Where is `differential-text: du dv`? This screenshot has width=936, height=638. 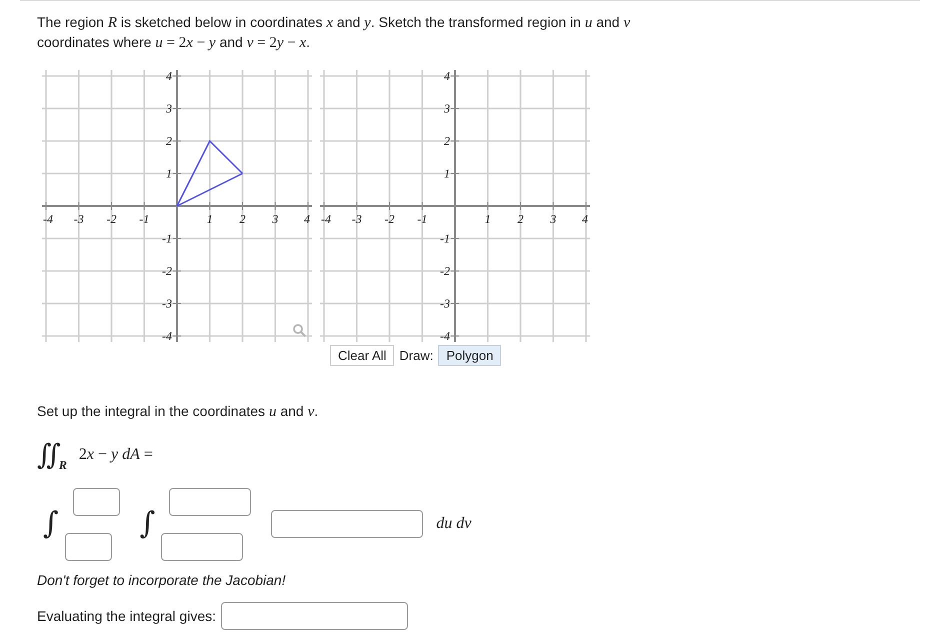
differential-text: du dv is located at coordinates (454, 524).